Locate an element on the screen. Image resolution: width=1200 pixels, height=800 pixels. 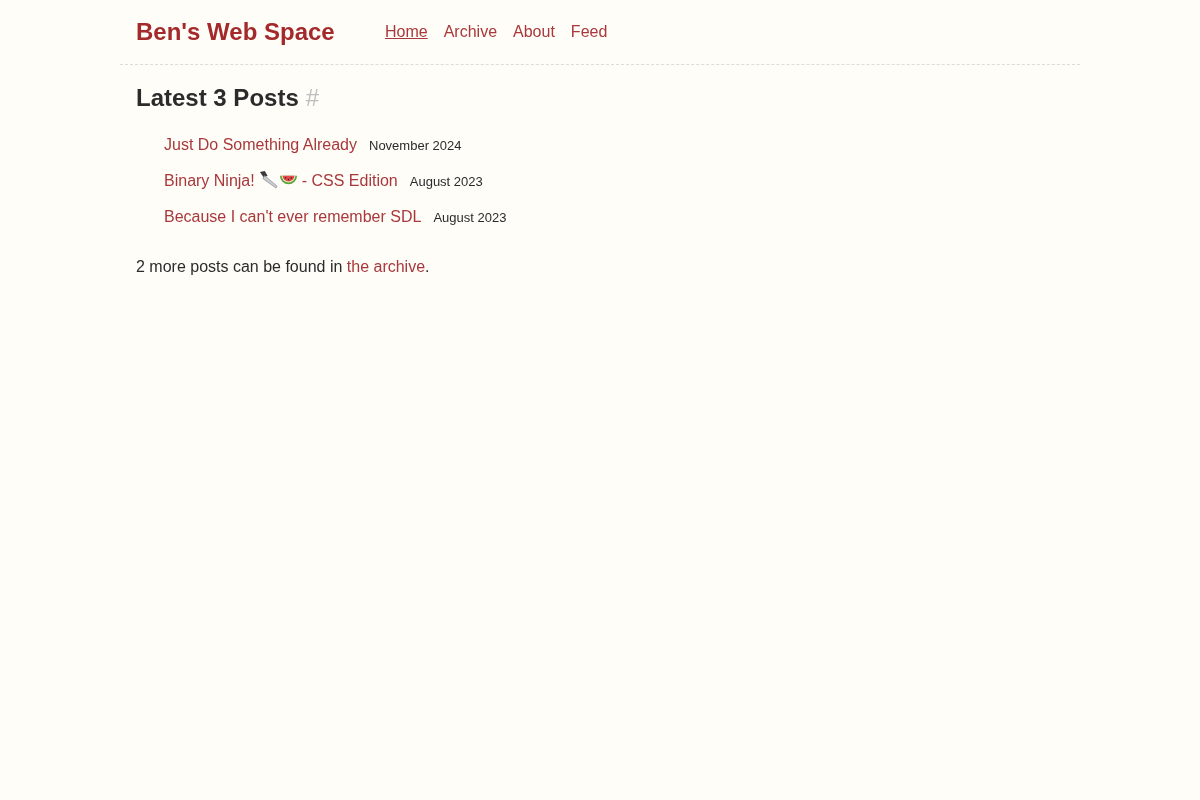
nav-link: Home is located at coordinates (406, 32).